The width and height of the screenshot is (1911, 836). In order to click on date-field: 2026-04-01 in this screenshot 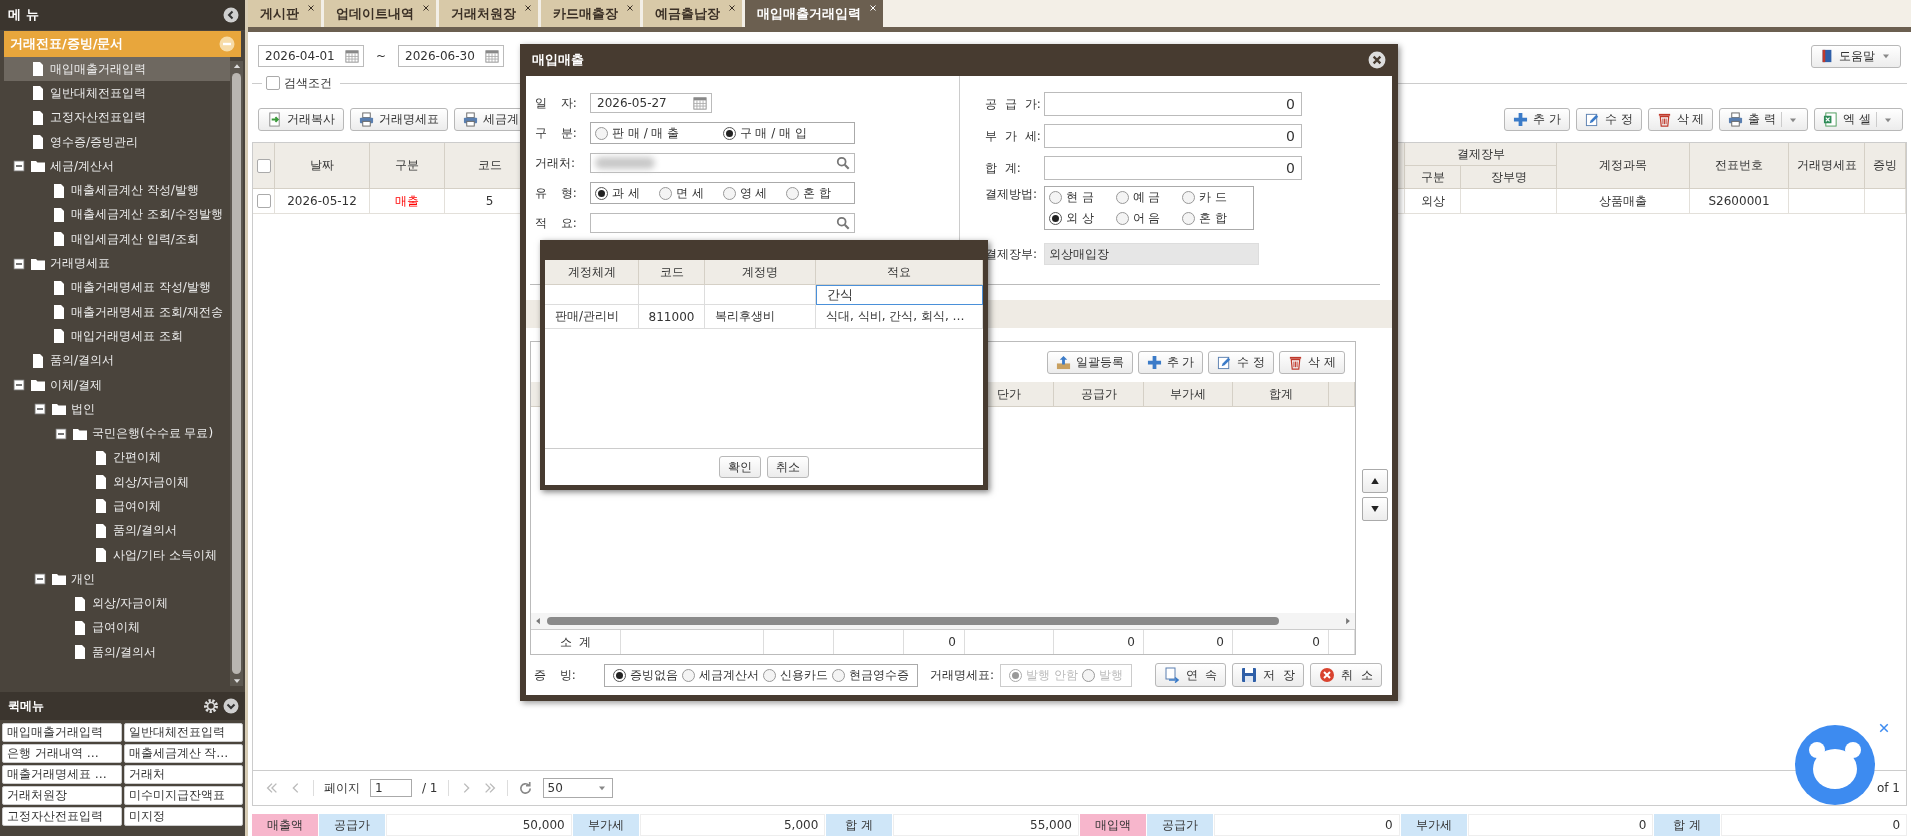, I will do `click(311, 56)`.